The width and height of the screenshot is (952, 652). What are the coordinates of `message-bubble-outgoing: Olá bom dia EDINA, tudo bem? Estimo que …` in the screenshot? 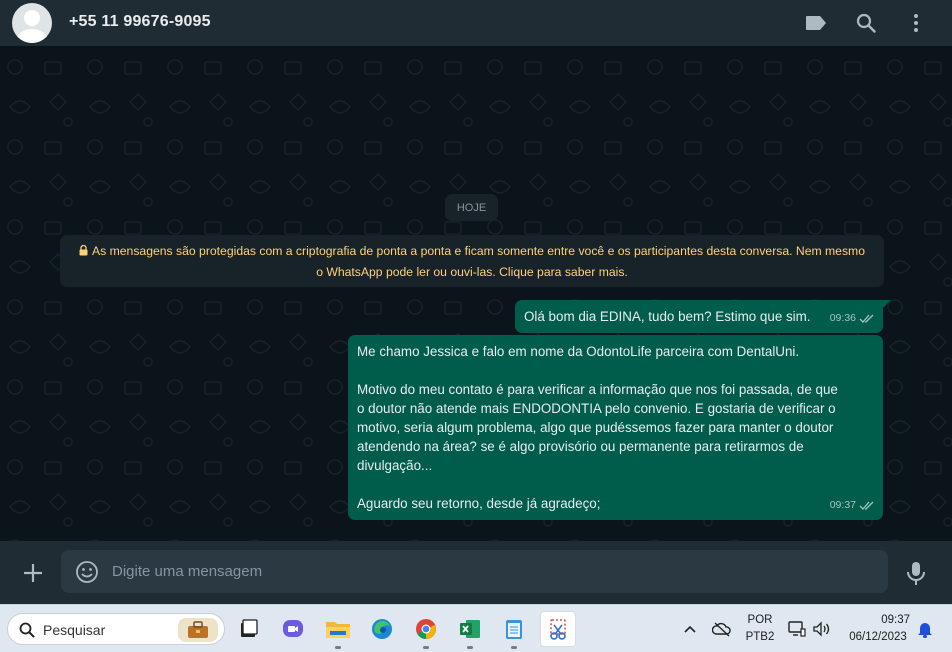 It's located at (699, 316).